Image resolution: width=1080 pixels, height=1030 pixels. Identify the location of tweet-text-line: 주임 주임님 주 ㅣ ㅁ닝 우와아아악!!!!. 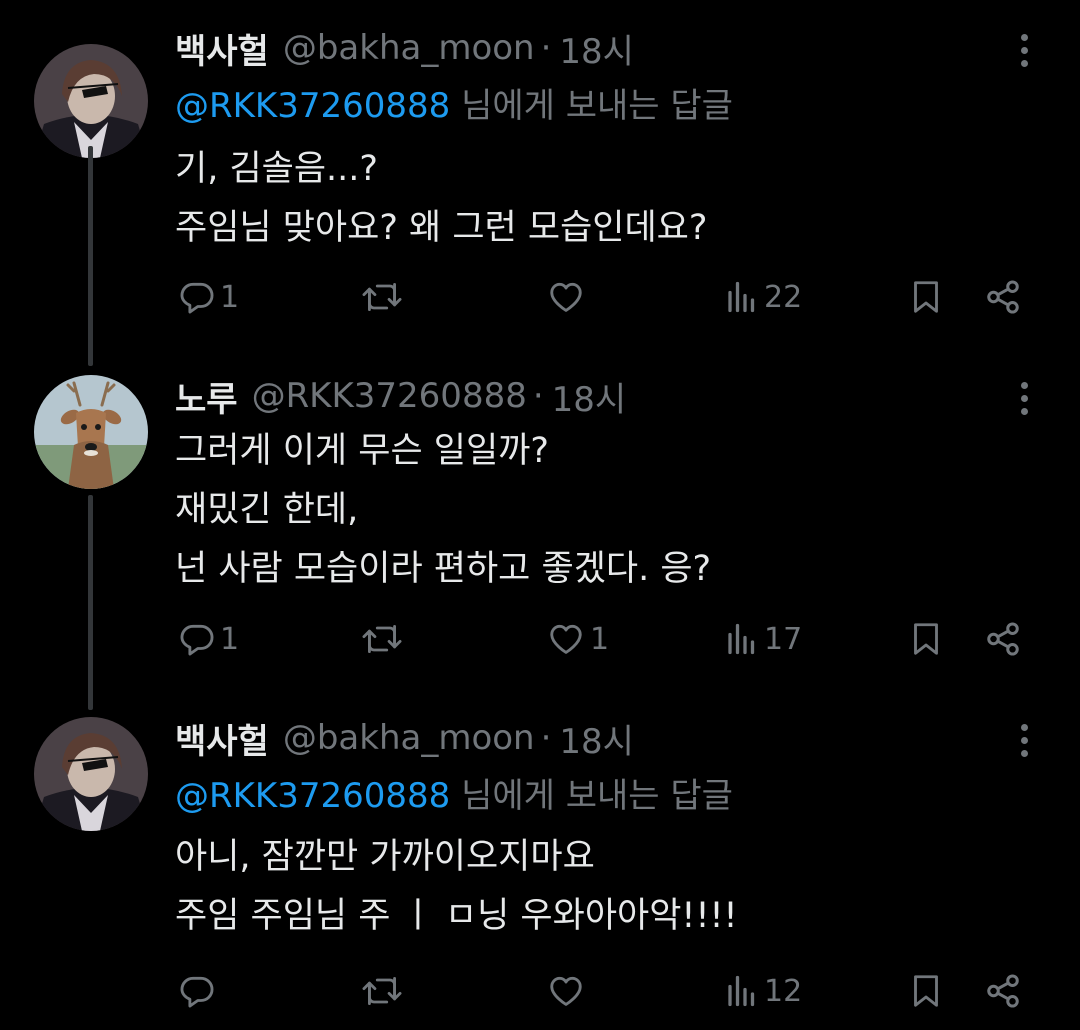
(456, 916).